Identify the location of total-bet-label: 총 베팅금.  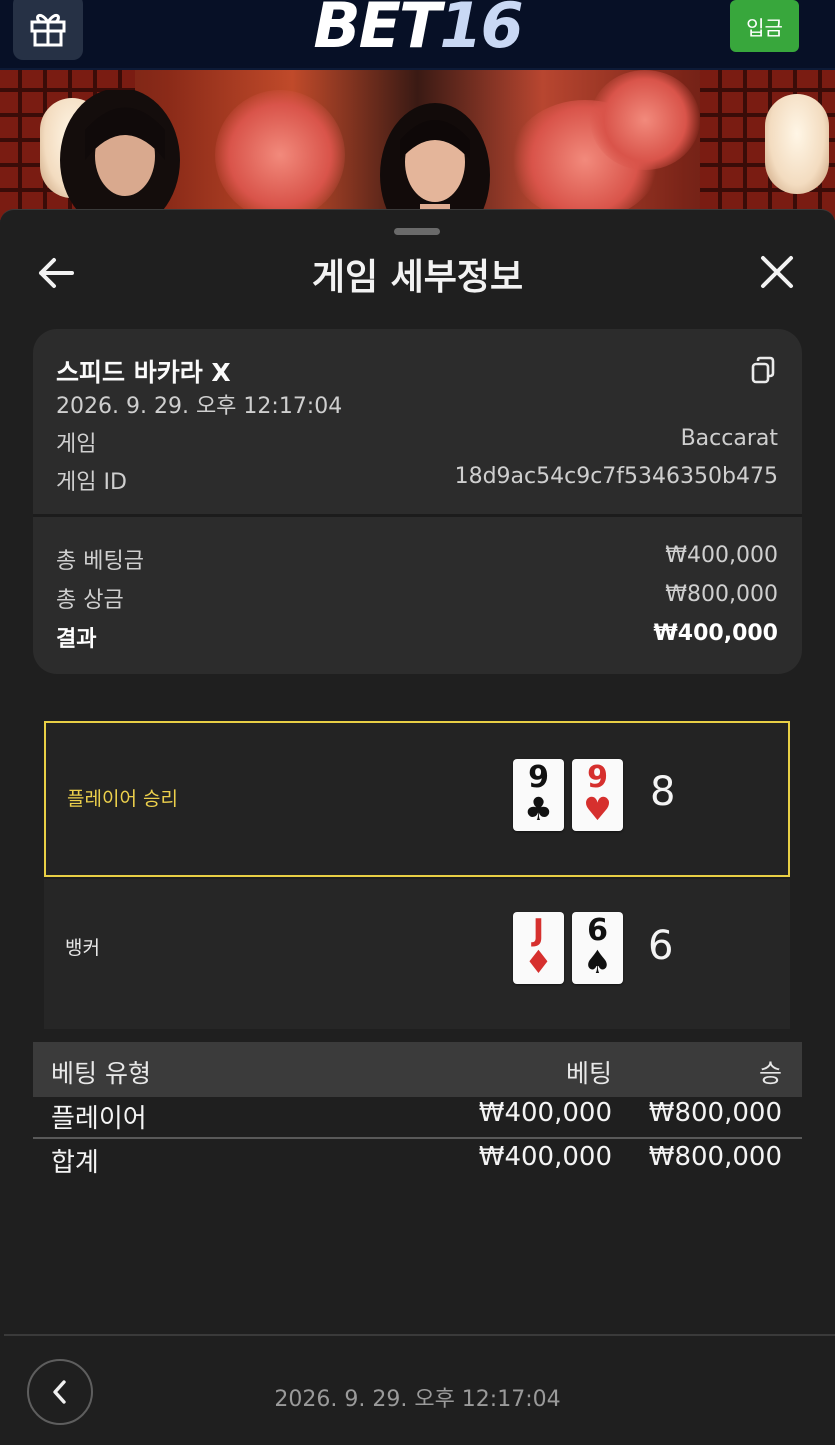
(100, 561).